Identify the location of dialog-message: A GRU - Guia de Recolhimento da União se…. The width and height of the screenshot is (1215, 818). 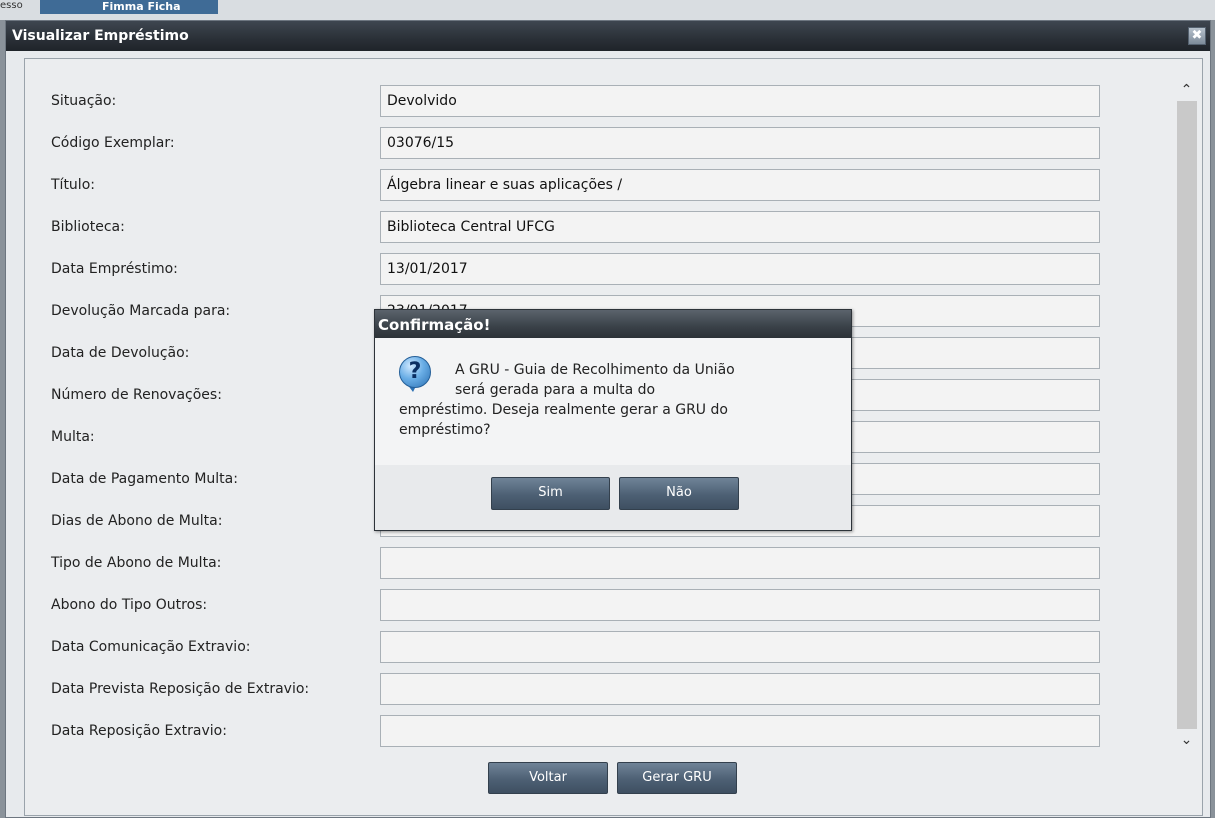
(619, 400).